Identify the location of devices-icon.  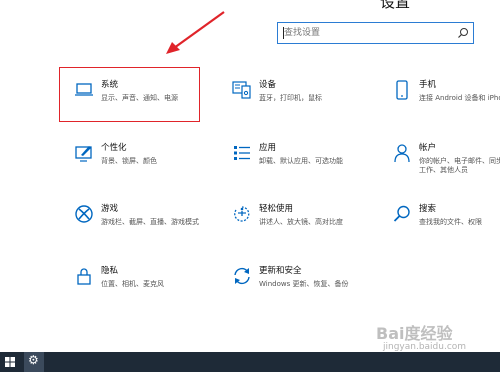
(242, 90).